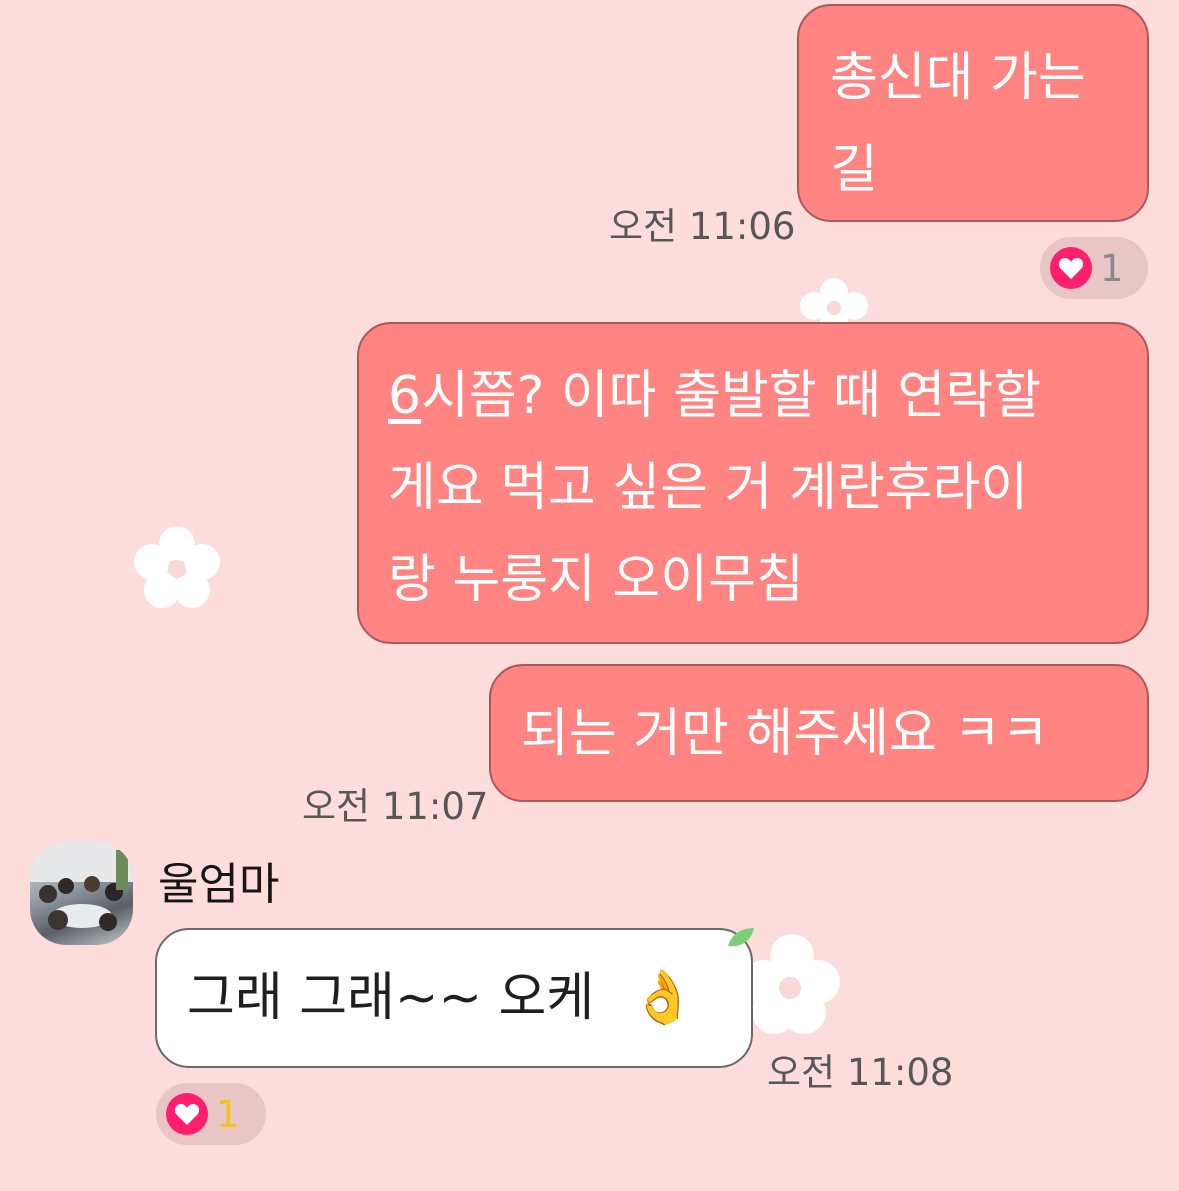 This screenshot has width=1179, height=1191. Describe the element at coordinates (785, 734) in the screenshot. I see `message-text-line: 되는 거만 해주세요 ㅋㅋ` at that location.